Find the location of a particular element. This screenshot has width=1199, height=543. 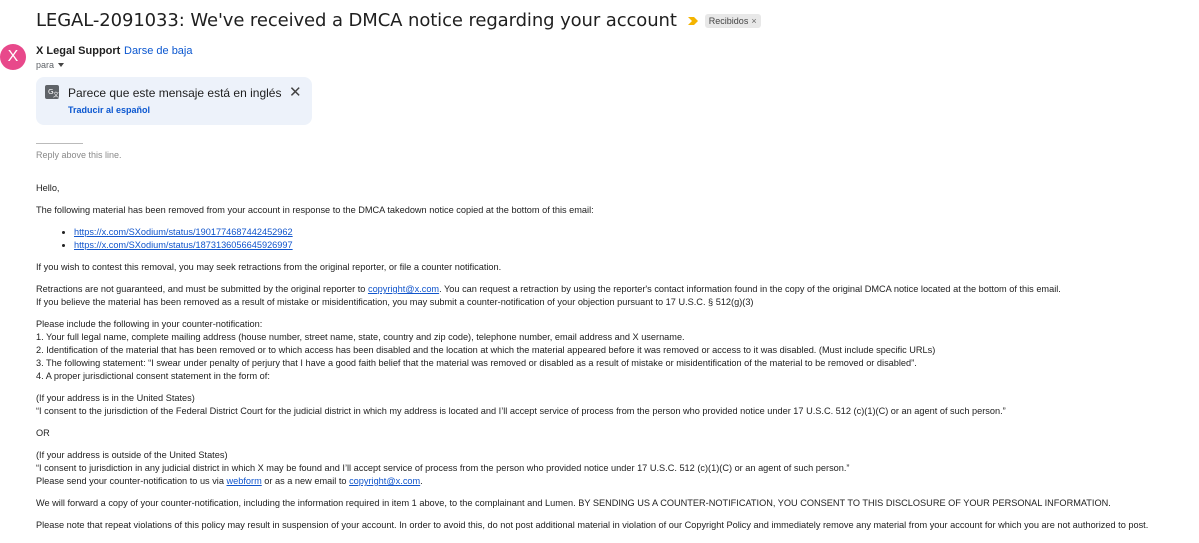

copyright-email-link: copyright@x.com is located at coordinates (403, 289).